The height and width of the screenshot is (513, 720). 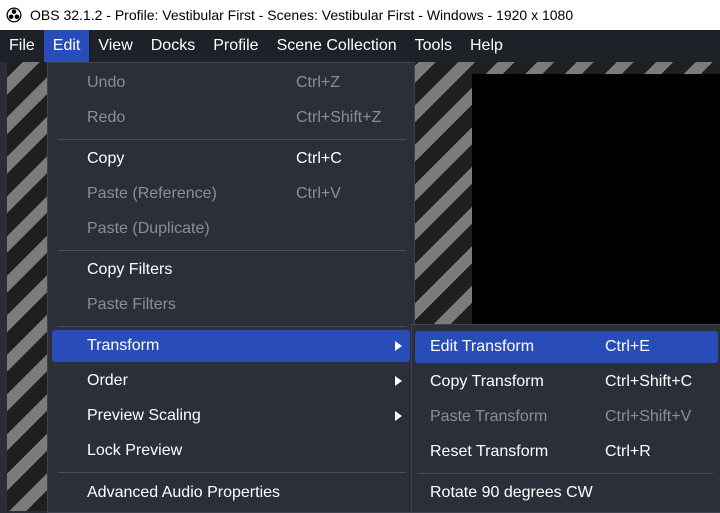 I want to click on menu-item-label: Edit Transform, so click(x=482, y=346).